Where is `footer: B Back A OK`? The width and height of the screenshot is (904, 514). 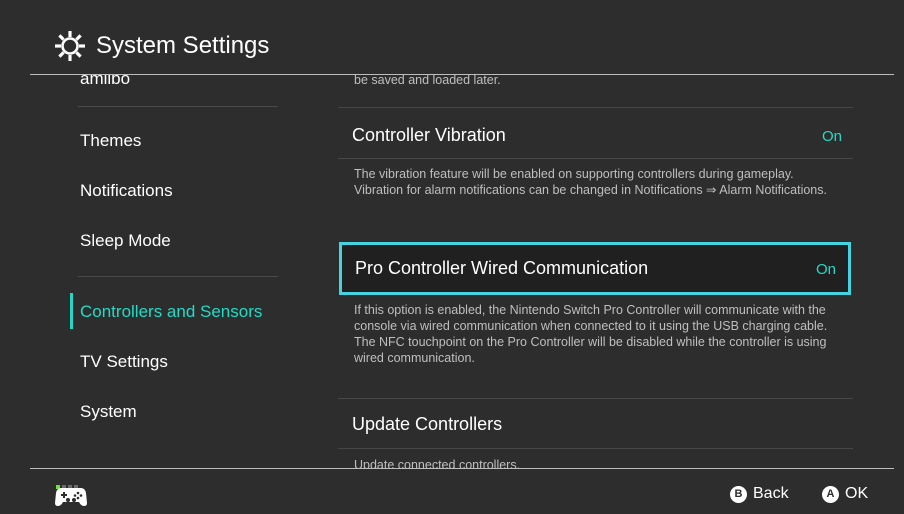 footer: B Back A OK is located at coordinates (452, 491).